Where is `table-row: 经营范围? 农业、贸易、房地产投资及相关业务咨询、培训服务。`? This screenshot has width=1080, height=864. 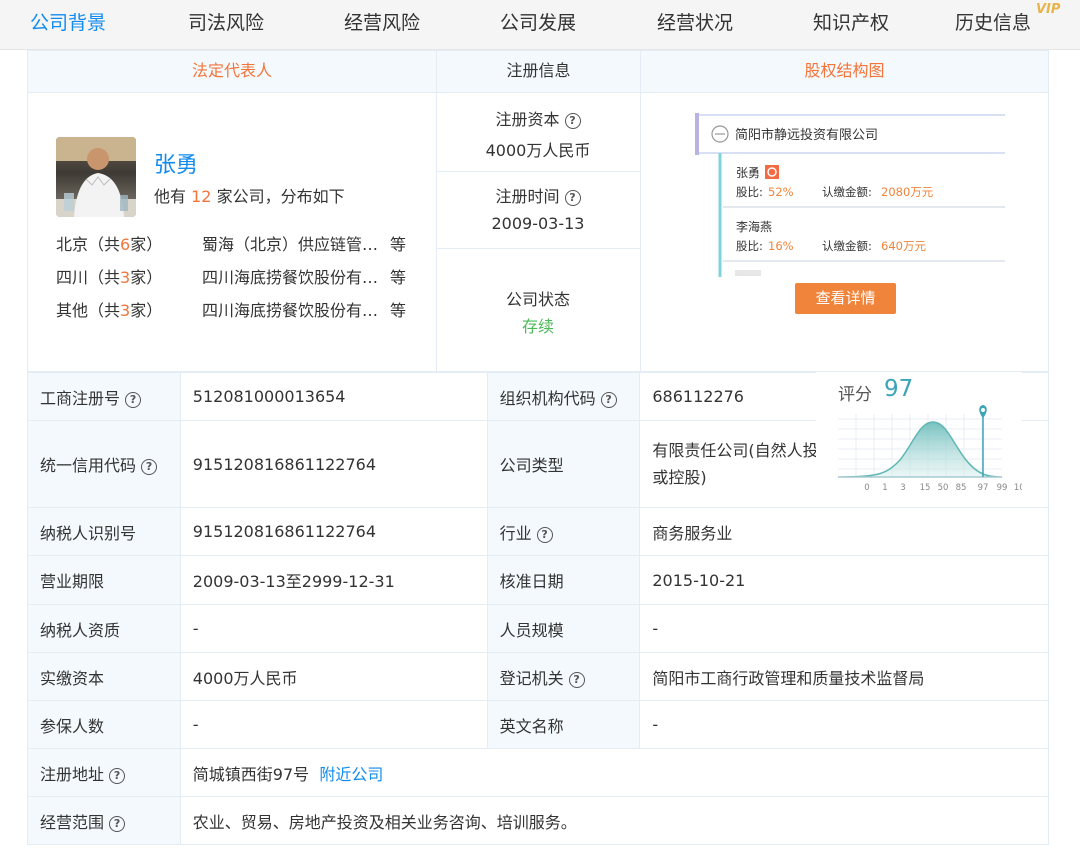 table-row: 经营范围? 农业、贸易、房地产投资及相关业务咨询、培训服务。 is located at coordinates (538, 820).